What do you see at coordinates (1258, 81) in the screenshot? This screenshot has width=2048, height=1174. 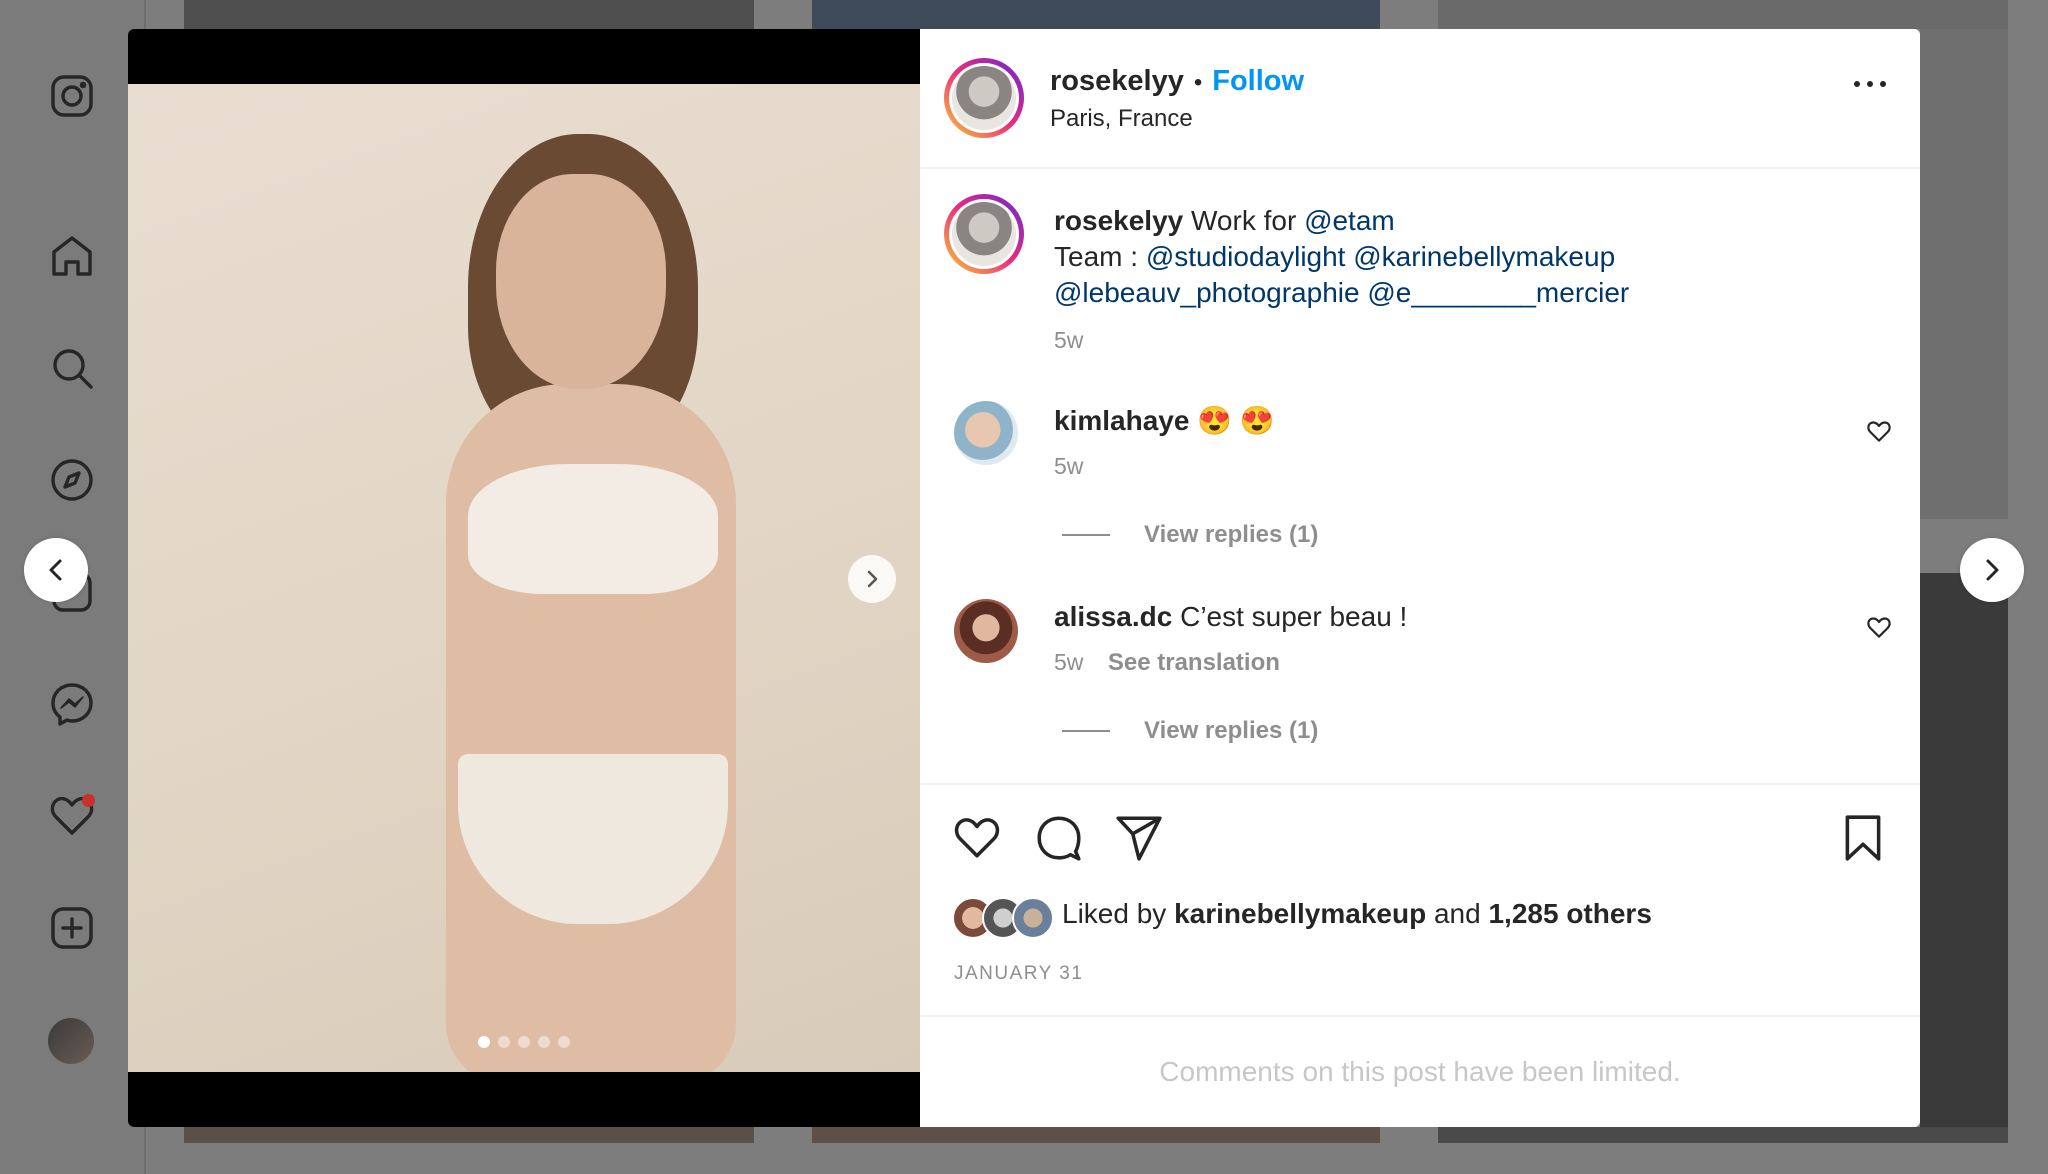 I see `follow-button: Follow` at bounding box center [1258, 81].